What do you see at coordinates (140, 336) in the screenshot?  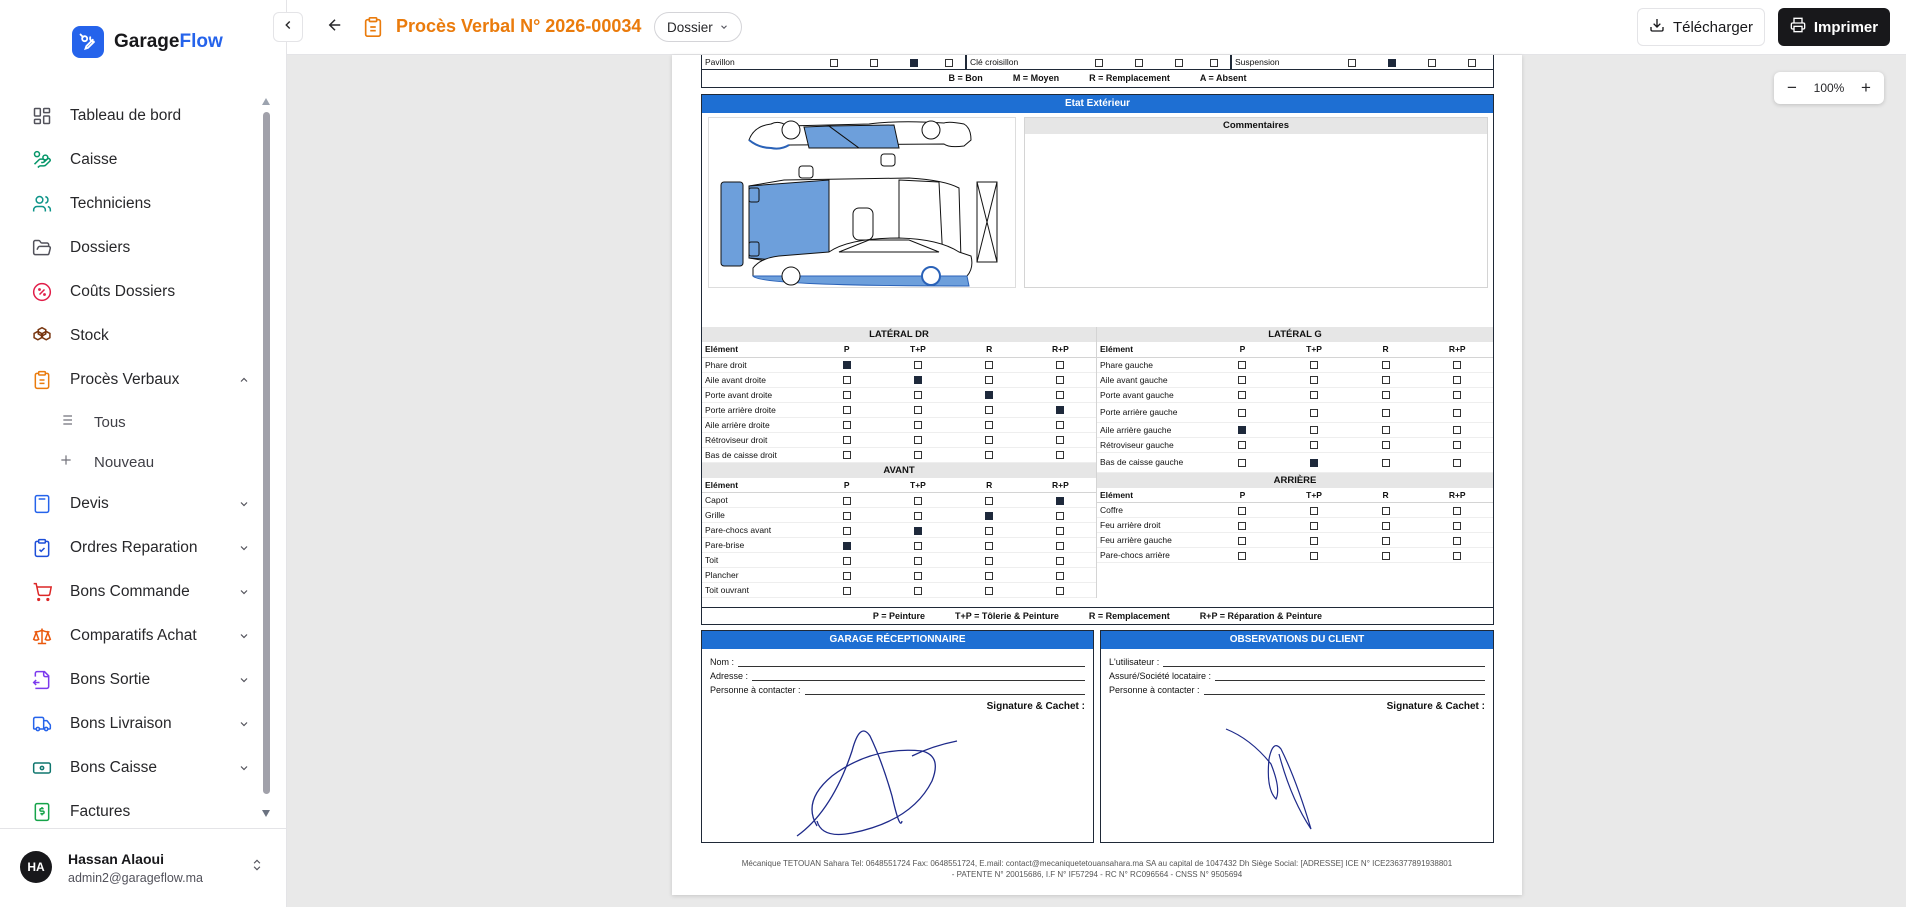 I see `sidebar-item-stock: Stock` at bounding box center [140, 336].